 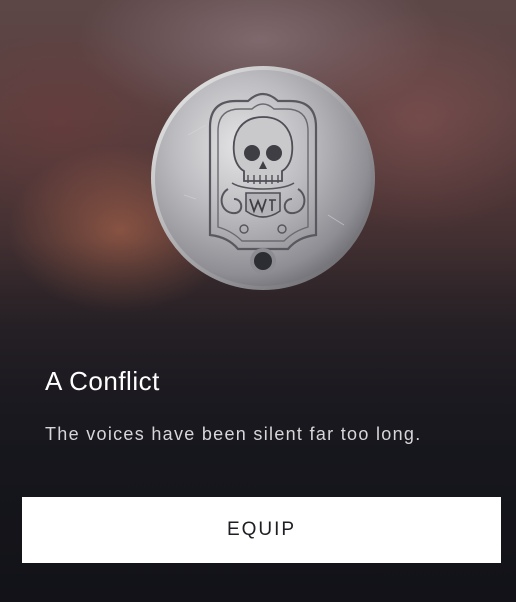 What do you see at coordinates (261, 530) in the screenshot?
I see `equip-button: EQUIP` at bounding box center [261, 530].